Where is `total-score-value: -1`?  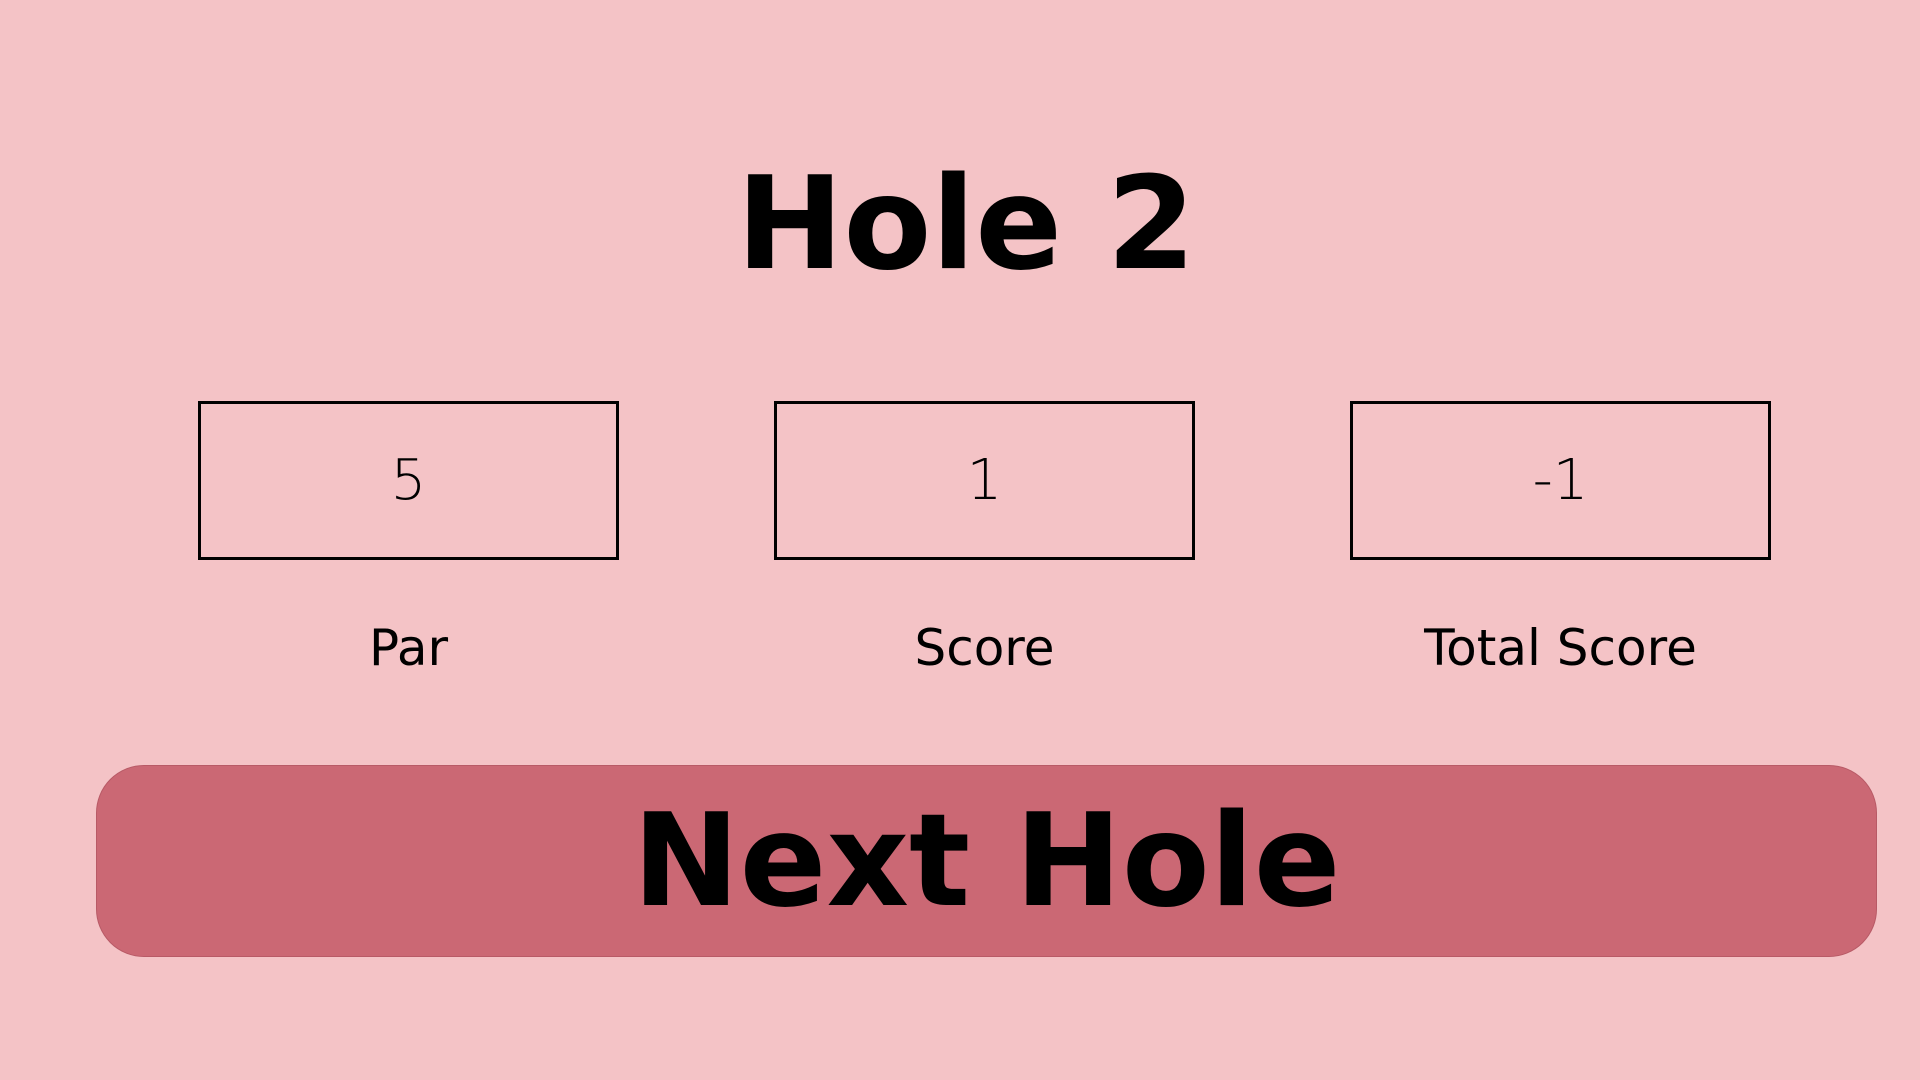 total-score-value: -1 is located at coordinates (1560, 480).